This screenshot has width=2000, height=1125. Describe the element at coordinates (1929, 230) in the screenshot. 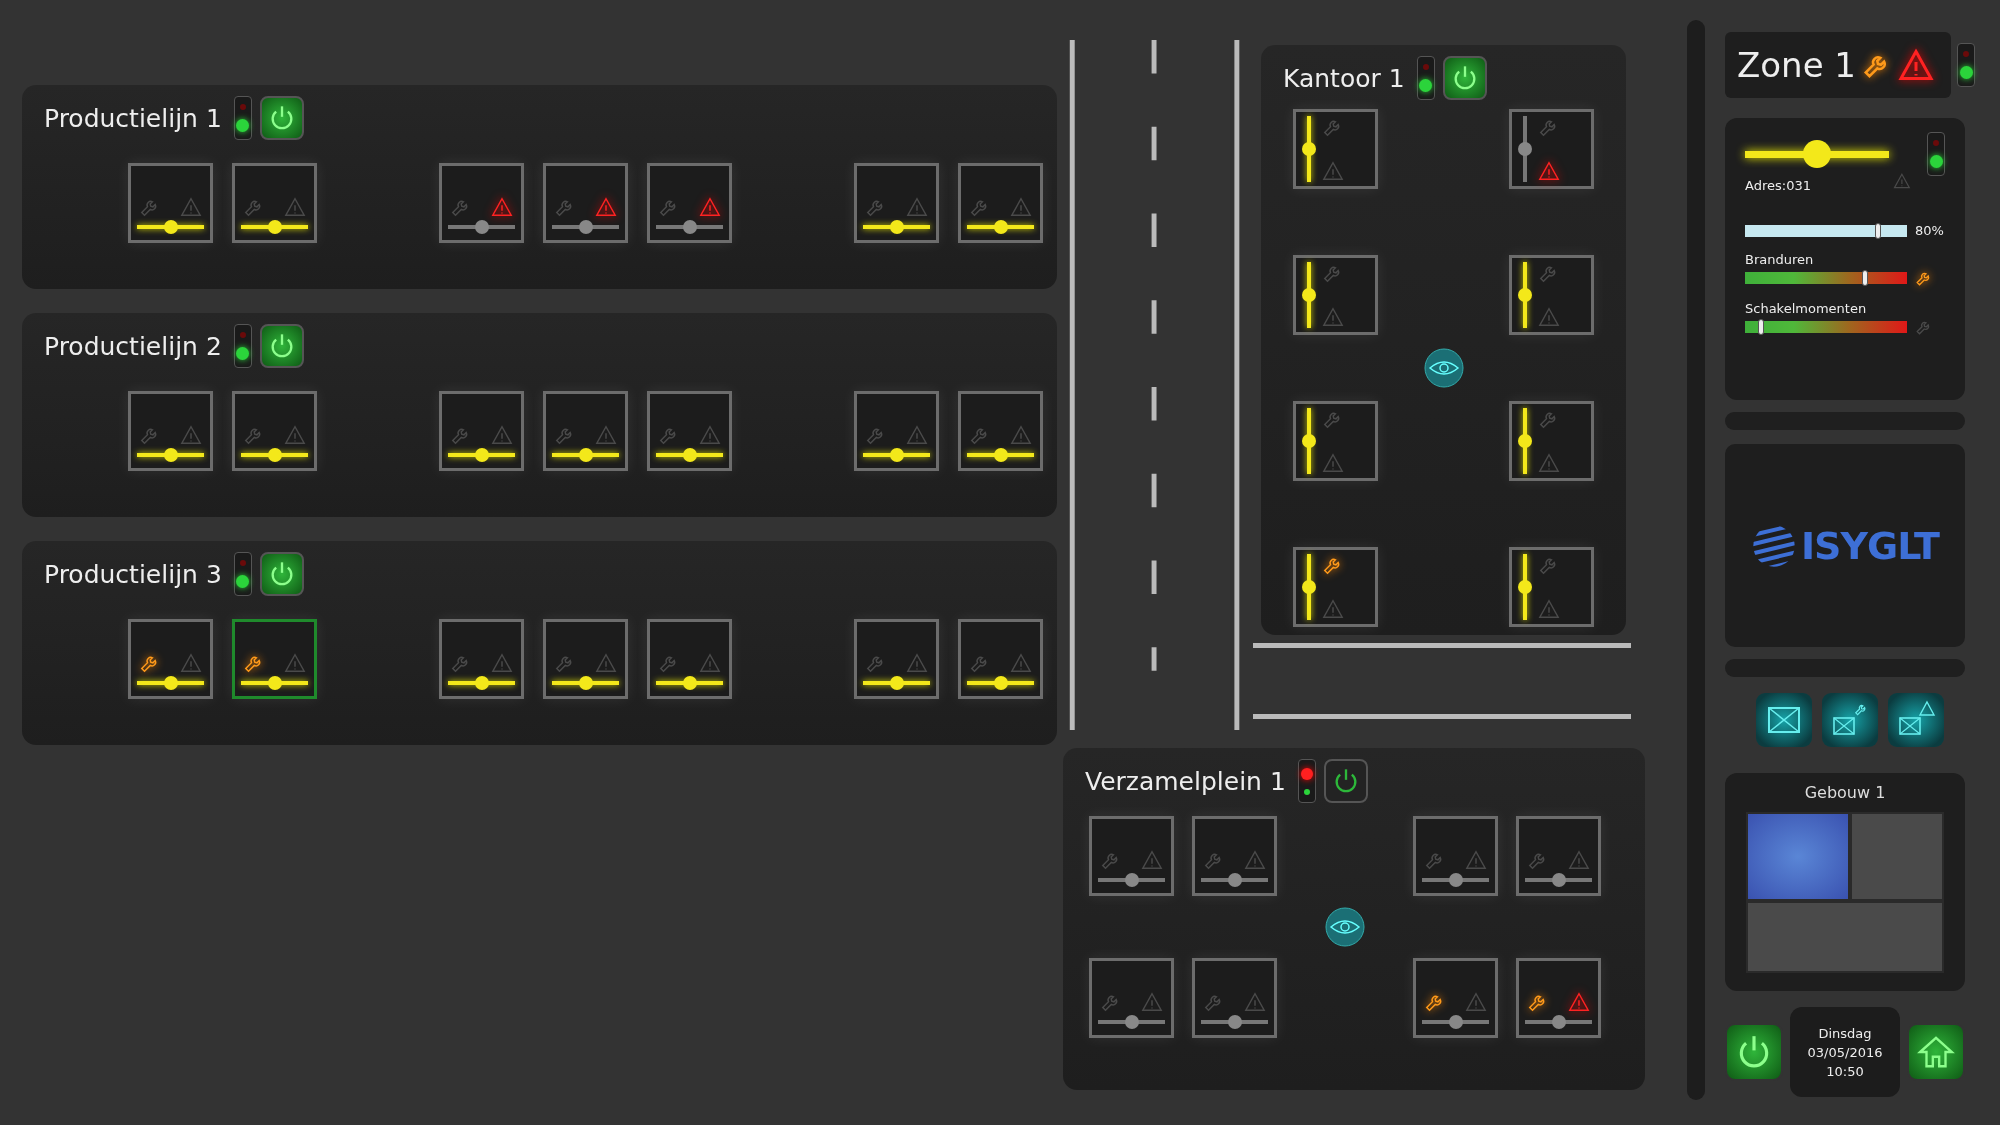

I see `dim-reading: 80%` at that location.